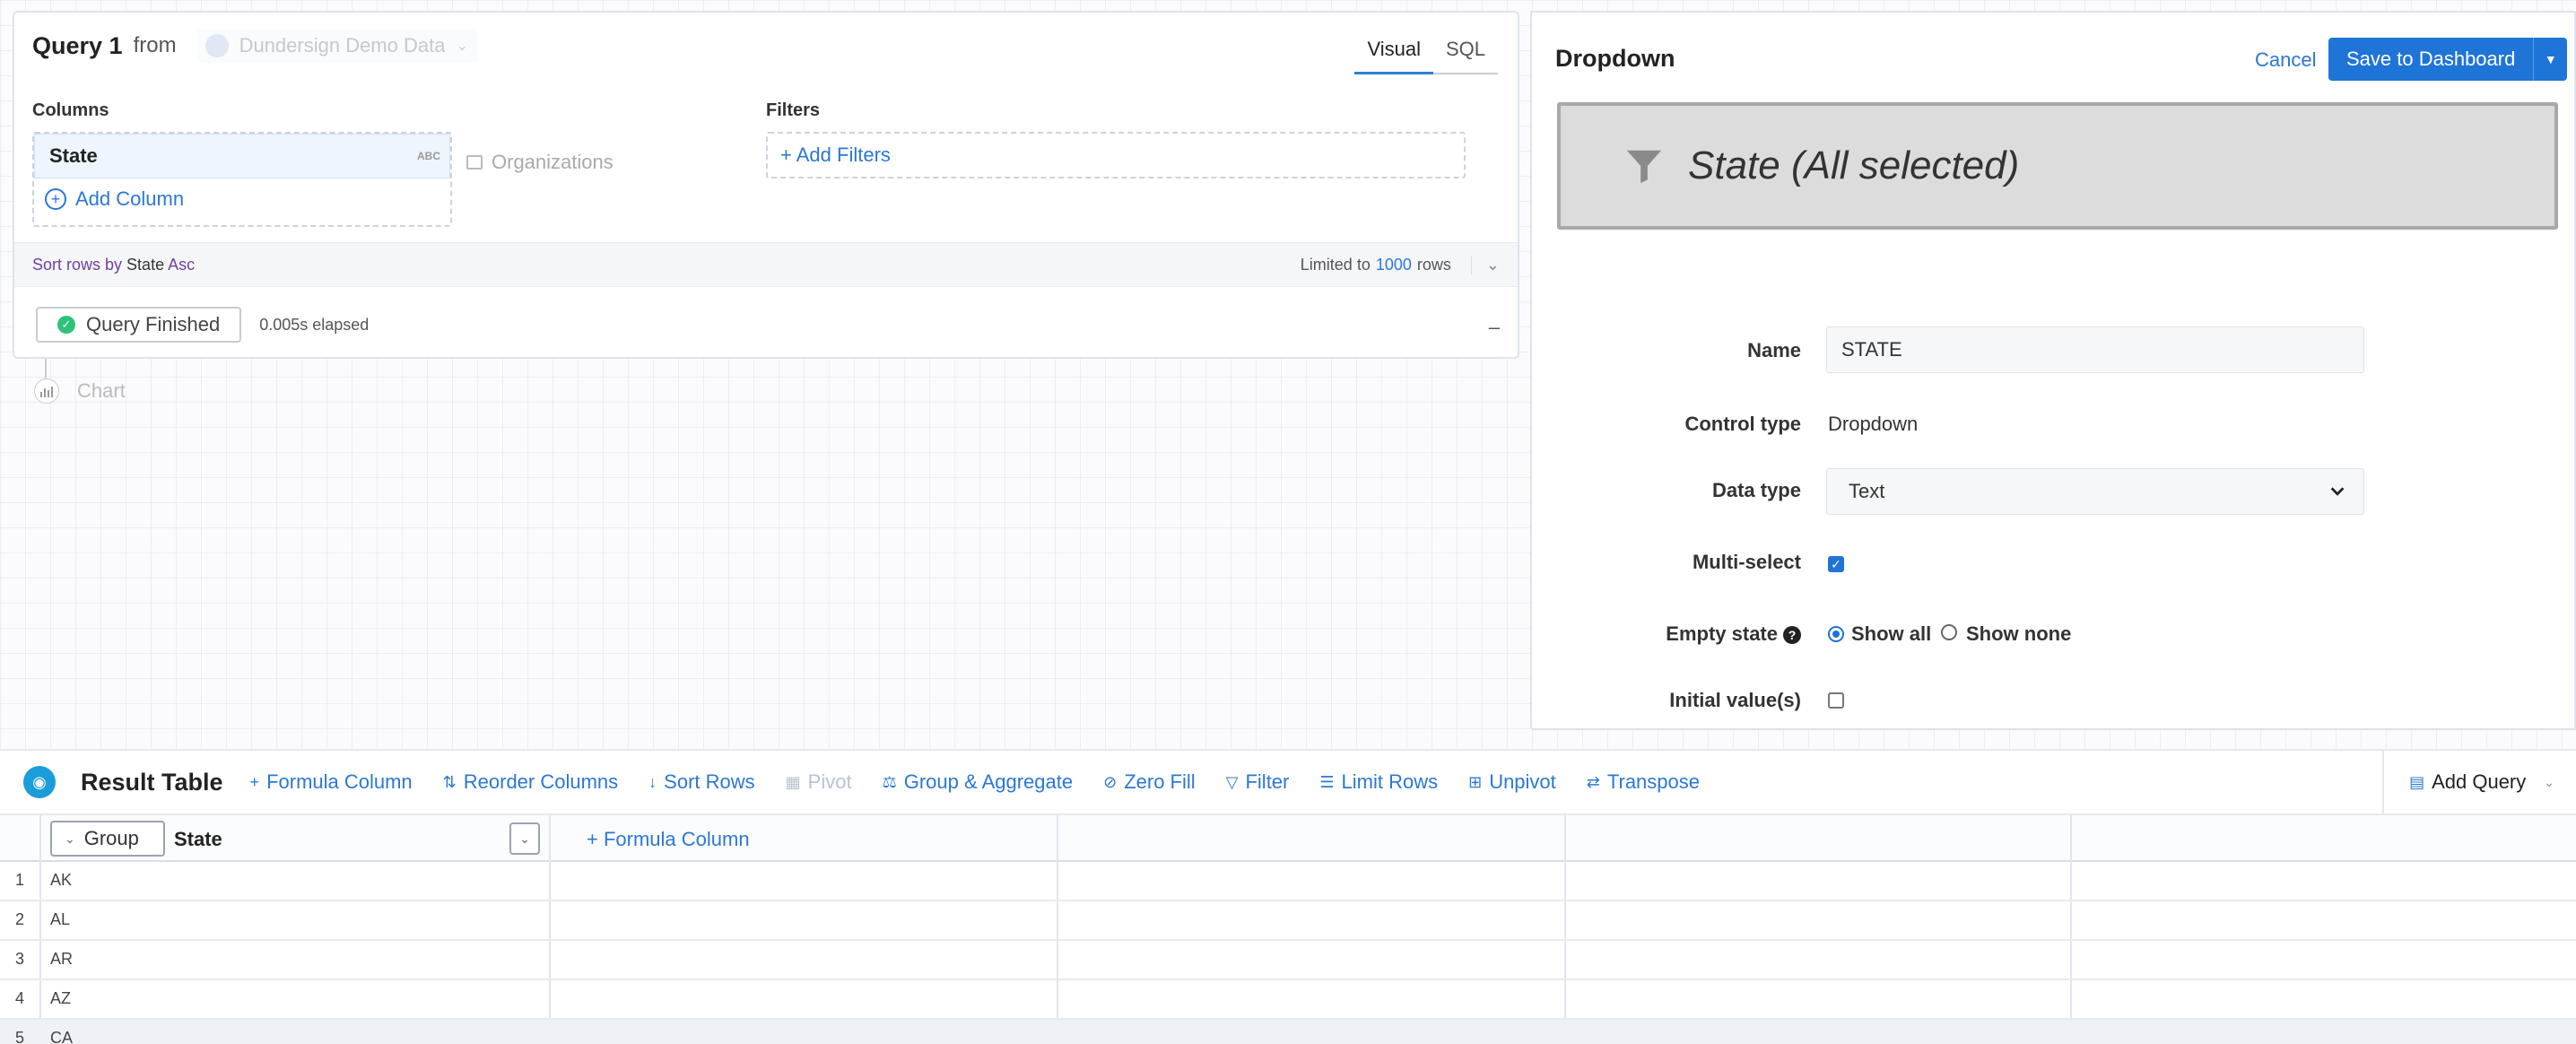  I want to click on table-row: 2 AL, so click(1288, 921).